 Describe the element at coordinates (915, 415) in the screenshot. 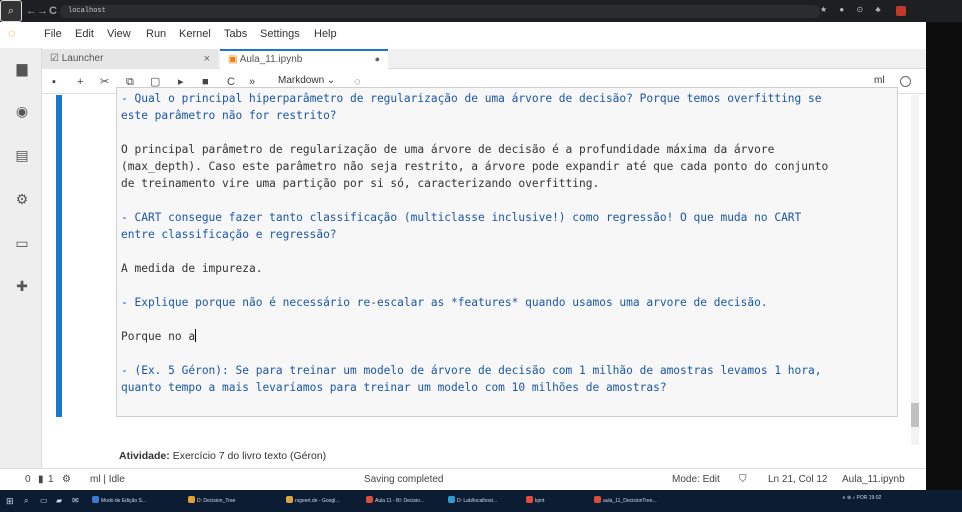

I see `scrollbar-thumb` at that location.